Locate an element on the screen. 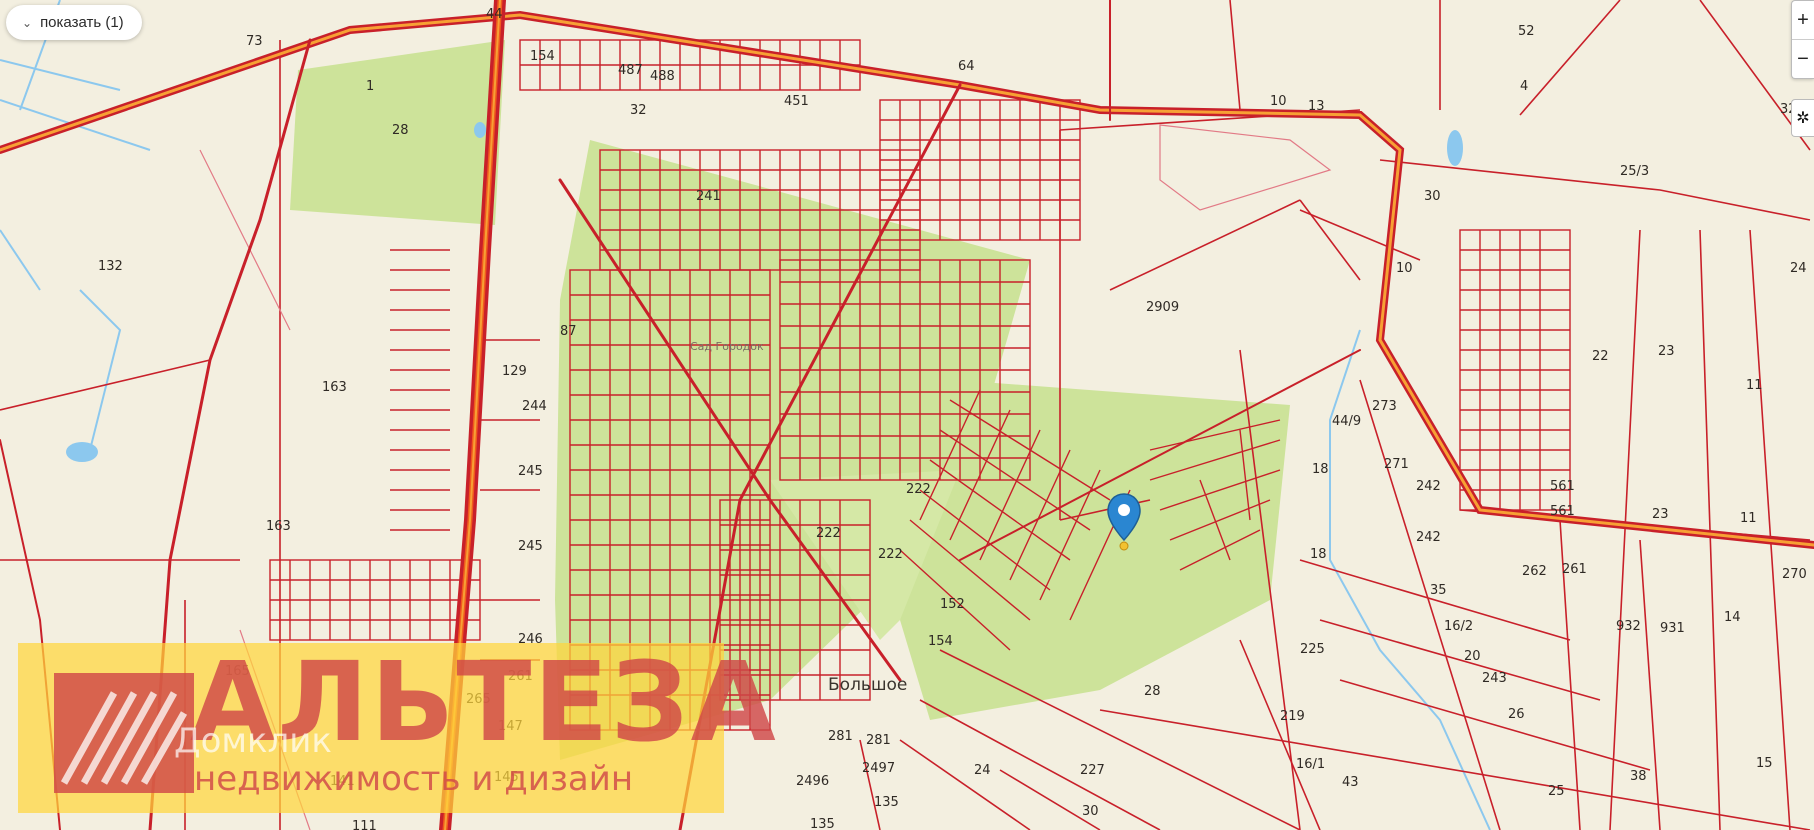 The height and width of the screenshot is (830, 1814). parcel-label: 22 is located at coordinates (1600, 356).